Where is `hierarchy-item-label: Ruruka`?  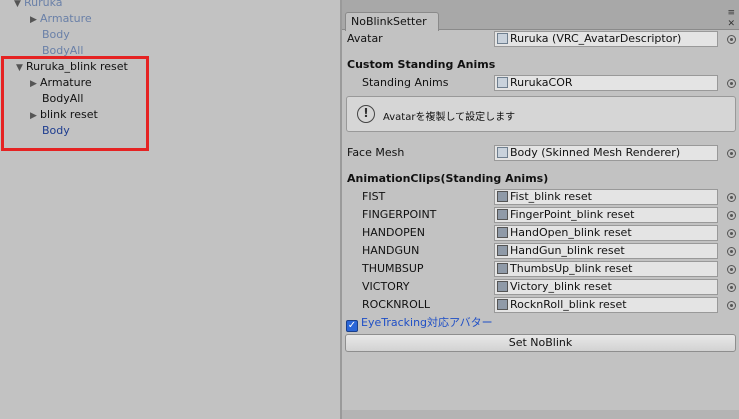
hierarchy-item-label: Ruruka is located at coordinates (43, 4).